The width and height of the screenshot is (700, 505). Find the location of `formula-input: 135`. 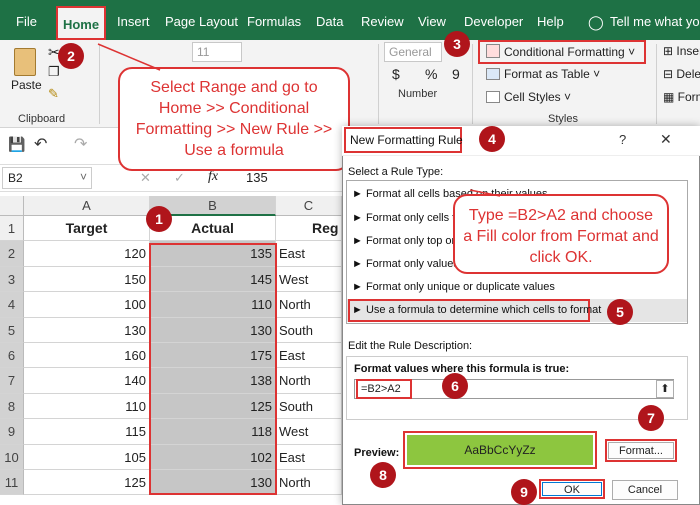

formula-input: 135 is located at coordinates (257, 177).